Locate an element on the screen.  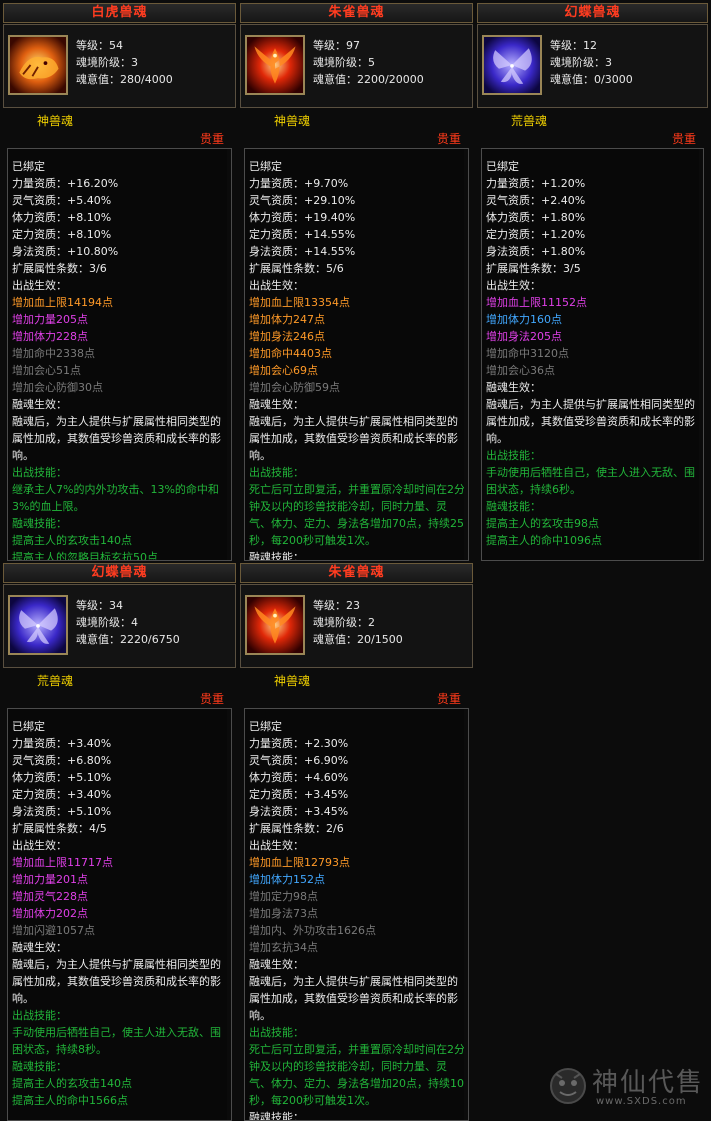
level-value: 12 is located at coordinates (590, 45).